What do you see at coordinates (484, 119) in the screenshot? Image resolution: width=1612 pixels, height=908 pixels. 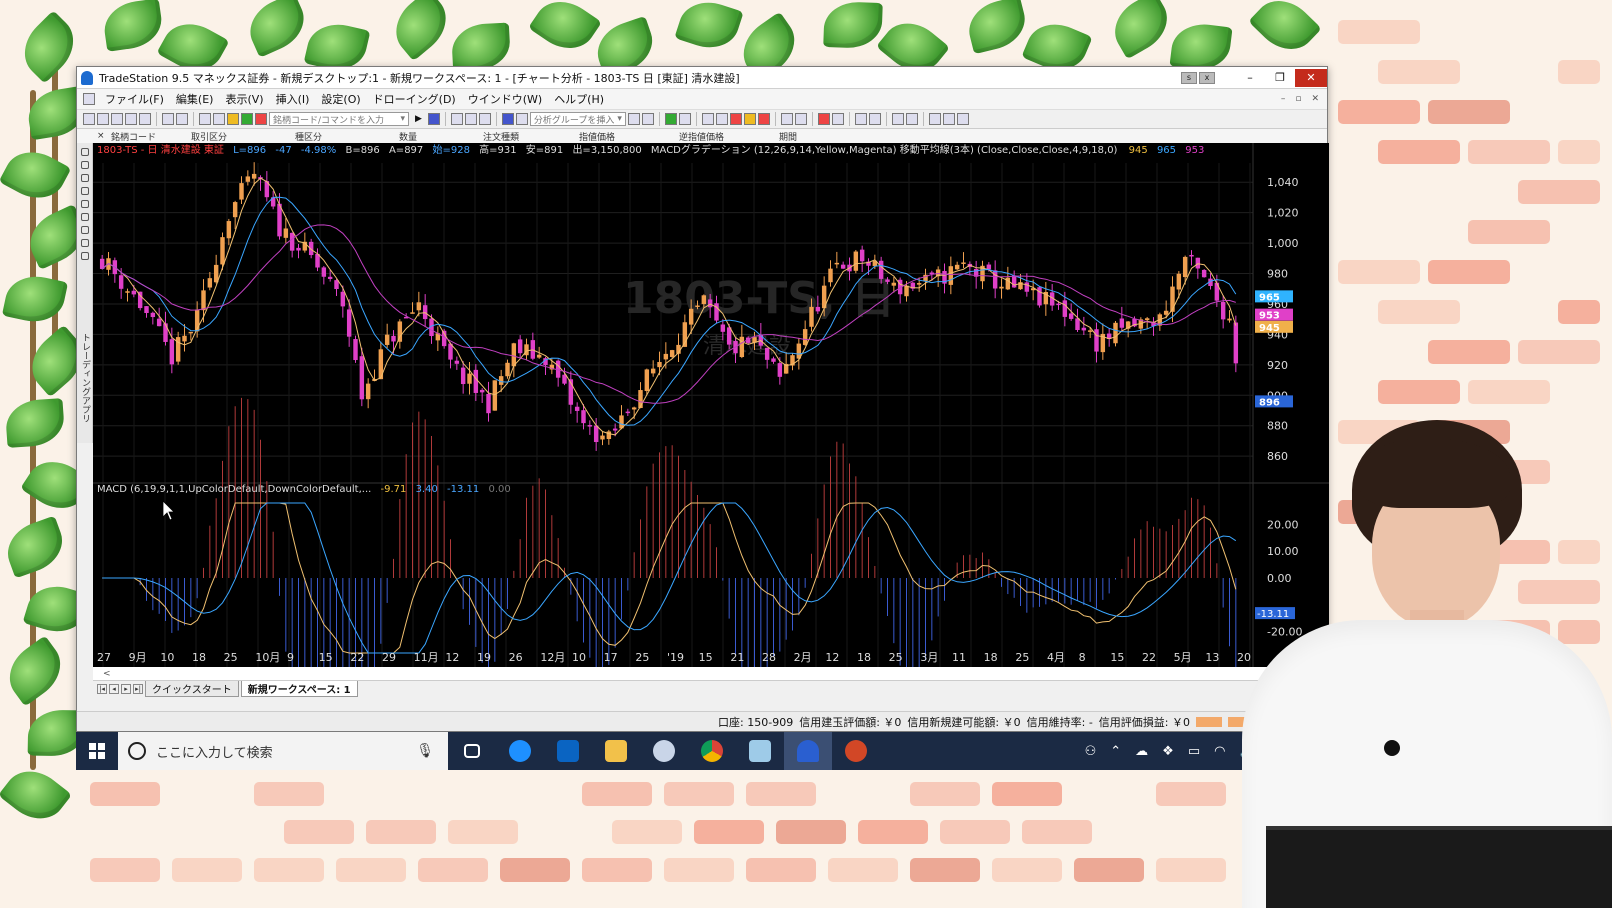 I see `table-icon` at bounding box center [484, 119].